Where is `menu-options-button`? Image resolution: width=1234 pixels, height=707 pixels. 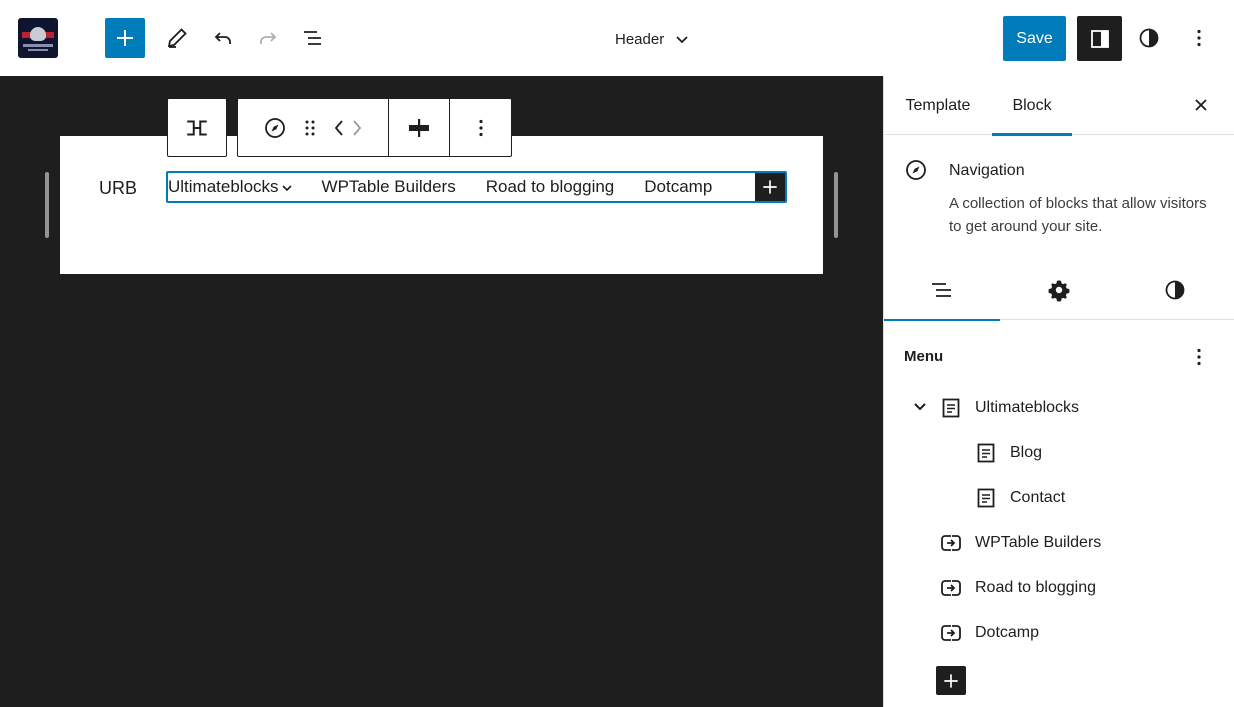
menu-options-button is located at coordinates (1199, 357).